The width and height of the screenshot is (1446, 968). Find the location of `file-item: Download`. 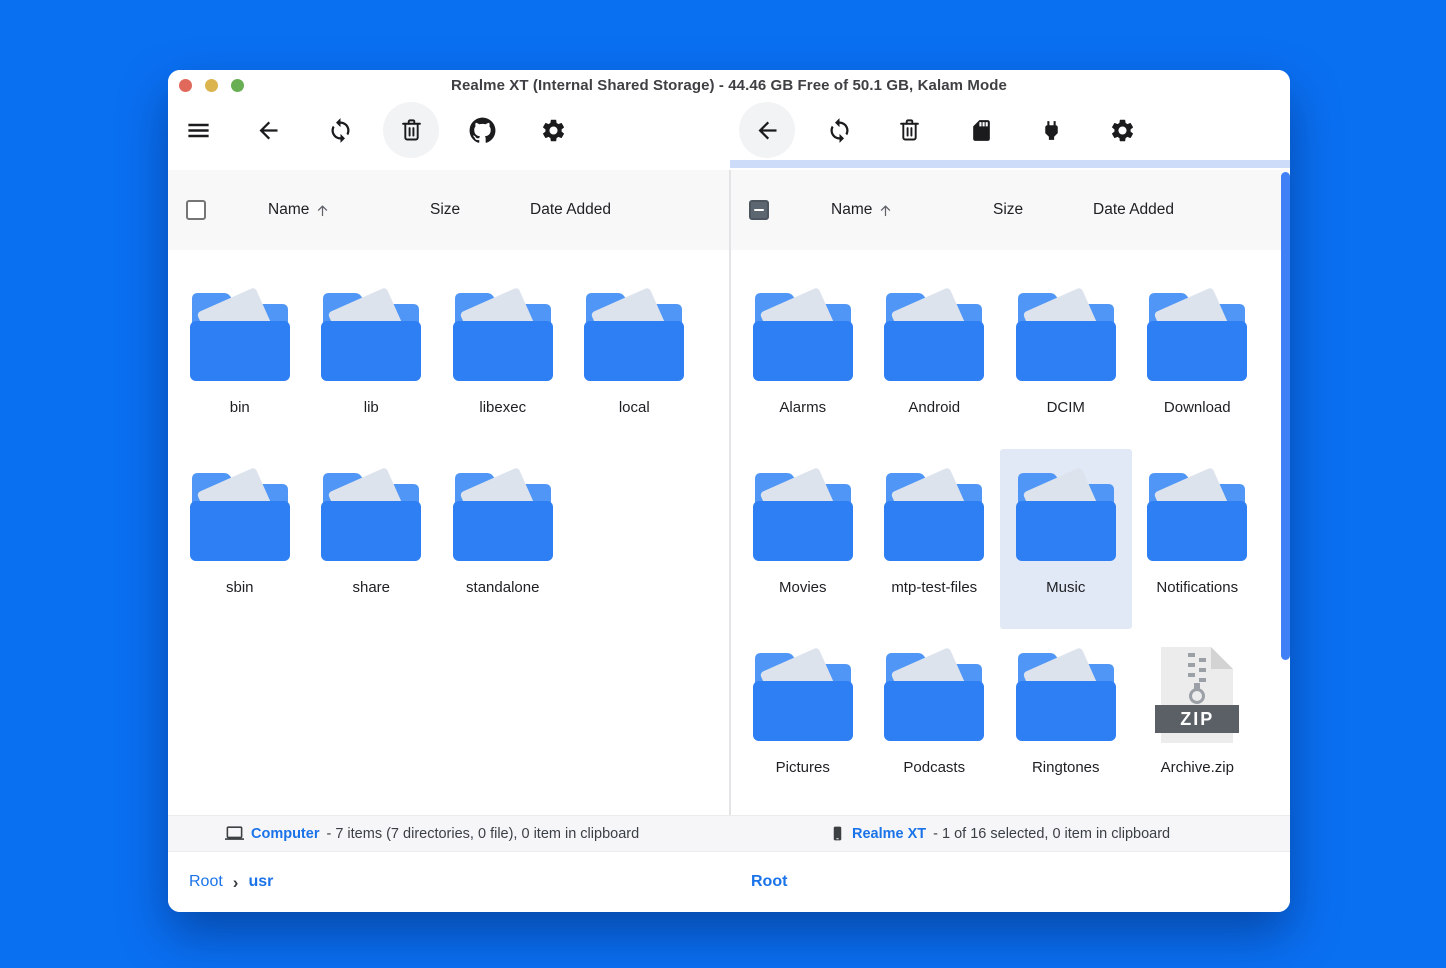

file-item: Download is located at coordinates (1198, 359).